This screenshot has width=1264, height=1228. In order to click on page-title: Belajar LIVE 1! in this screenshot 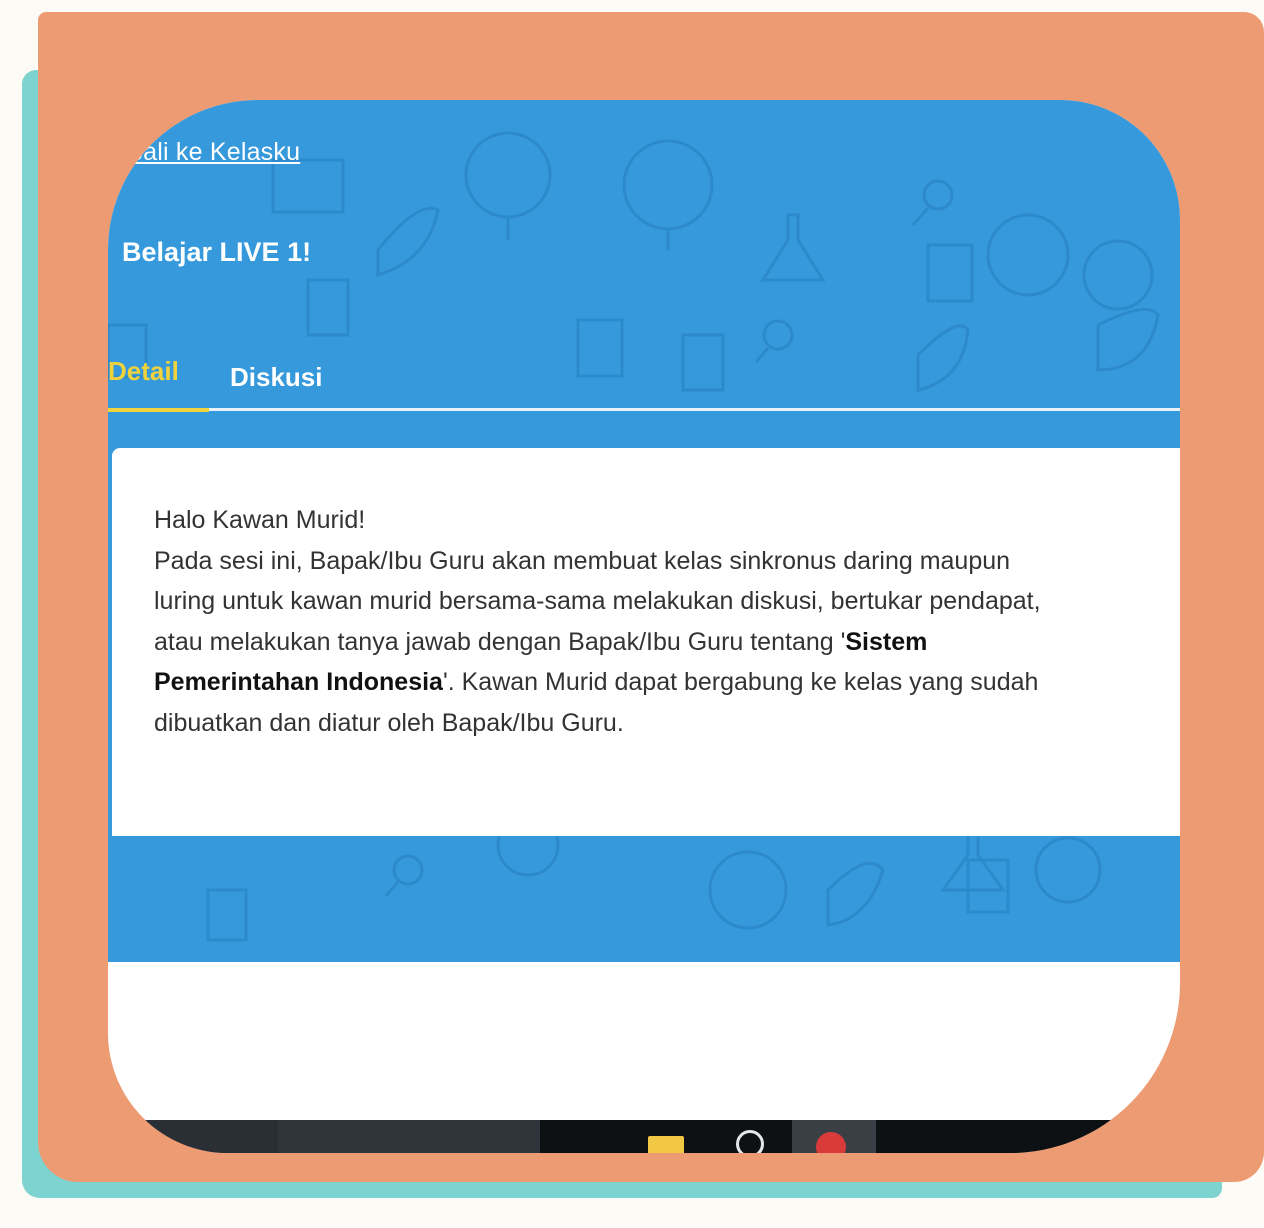, I will do `click(217, 252)`.